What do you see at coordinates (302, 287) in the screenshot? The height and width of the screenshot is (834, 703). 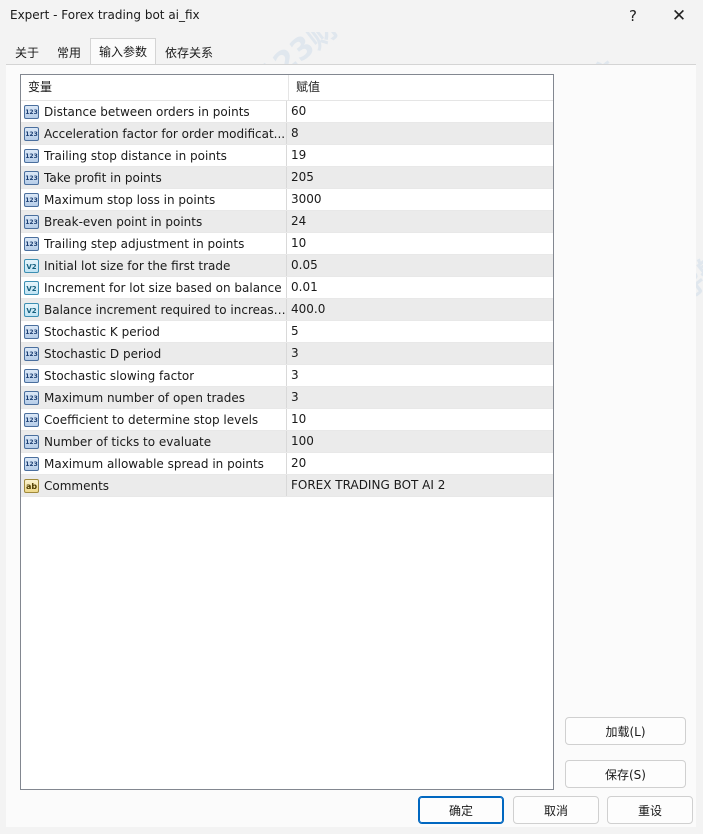 I see `value-cell: 0.01` at bounding box center [302, 287].